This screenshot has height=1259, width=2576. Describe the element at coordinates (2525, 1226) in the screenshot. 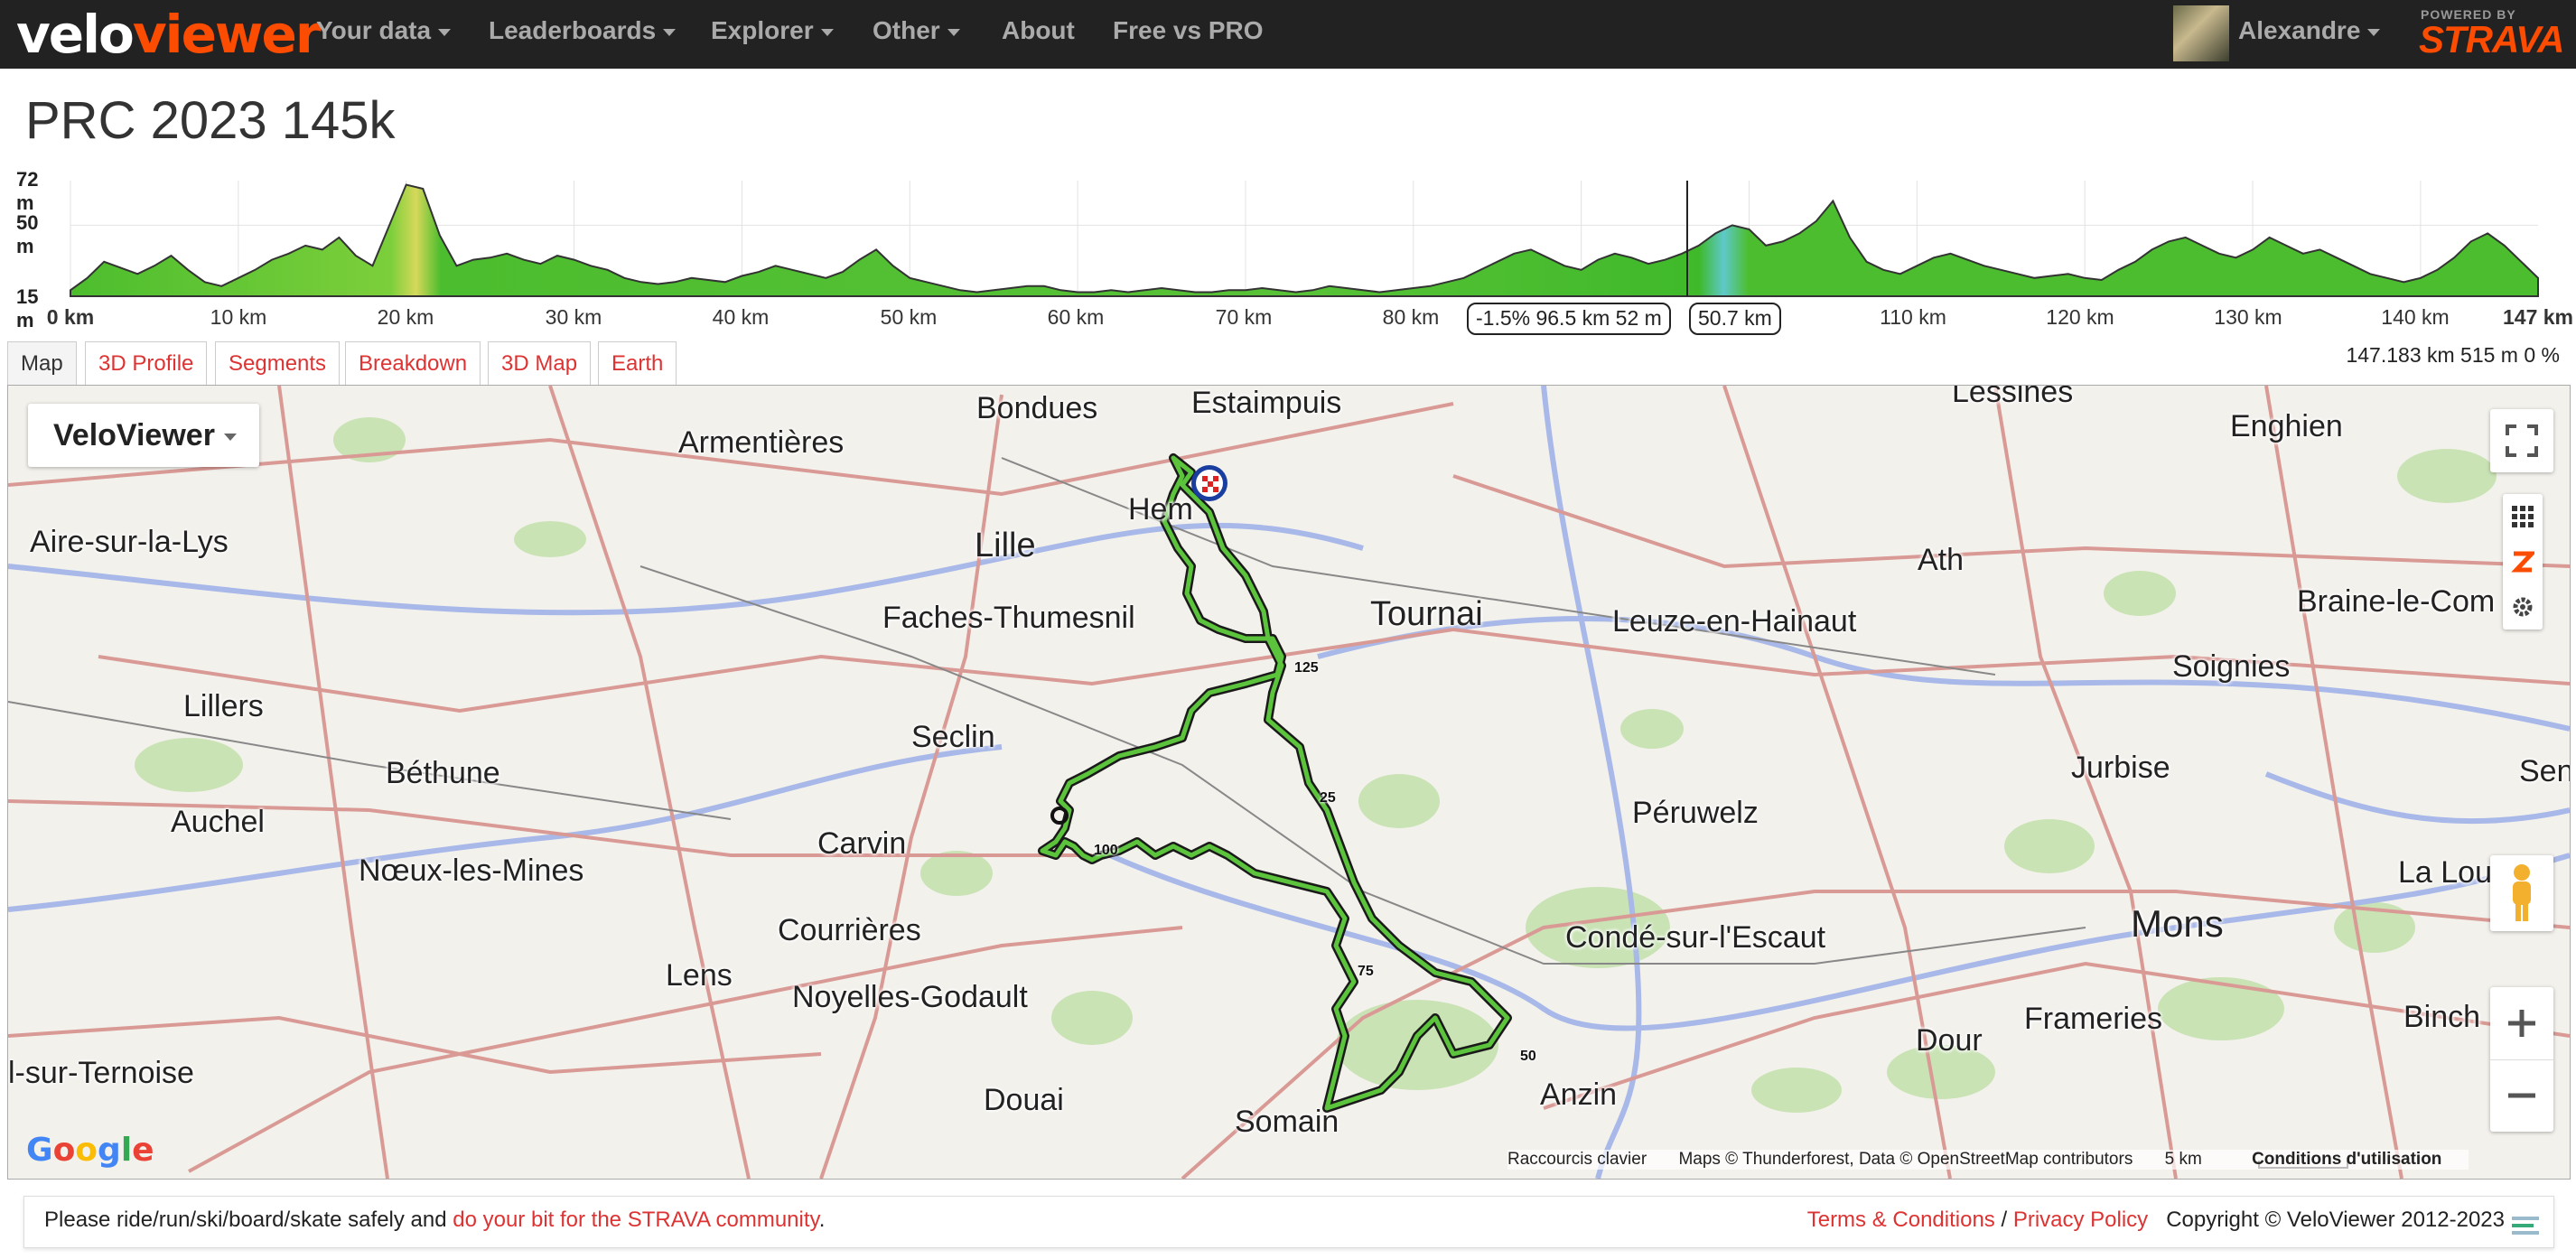

I see `loading-bars-icon` at that location.